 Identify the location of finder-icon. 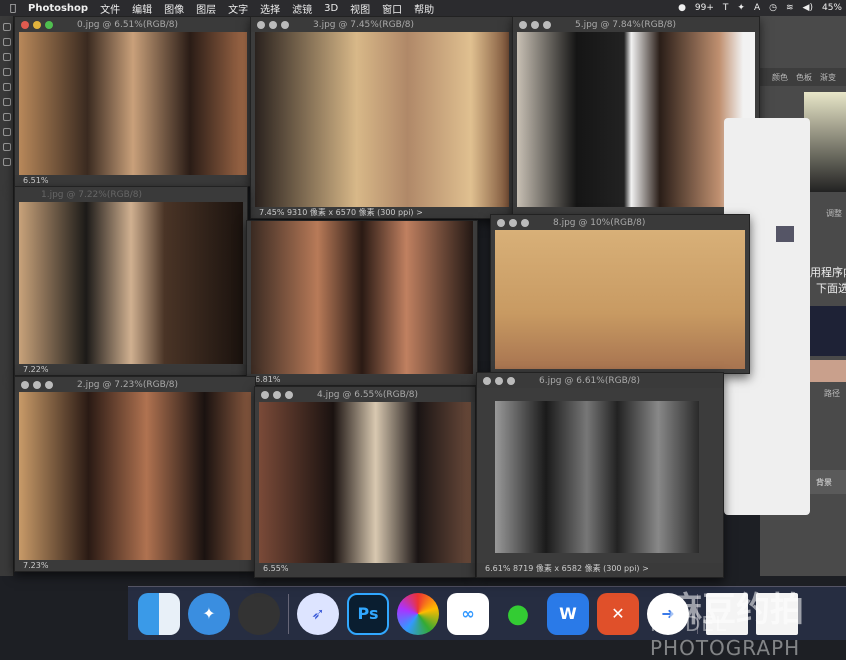
(159, 613).